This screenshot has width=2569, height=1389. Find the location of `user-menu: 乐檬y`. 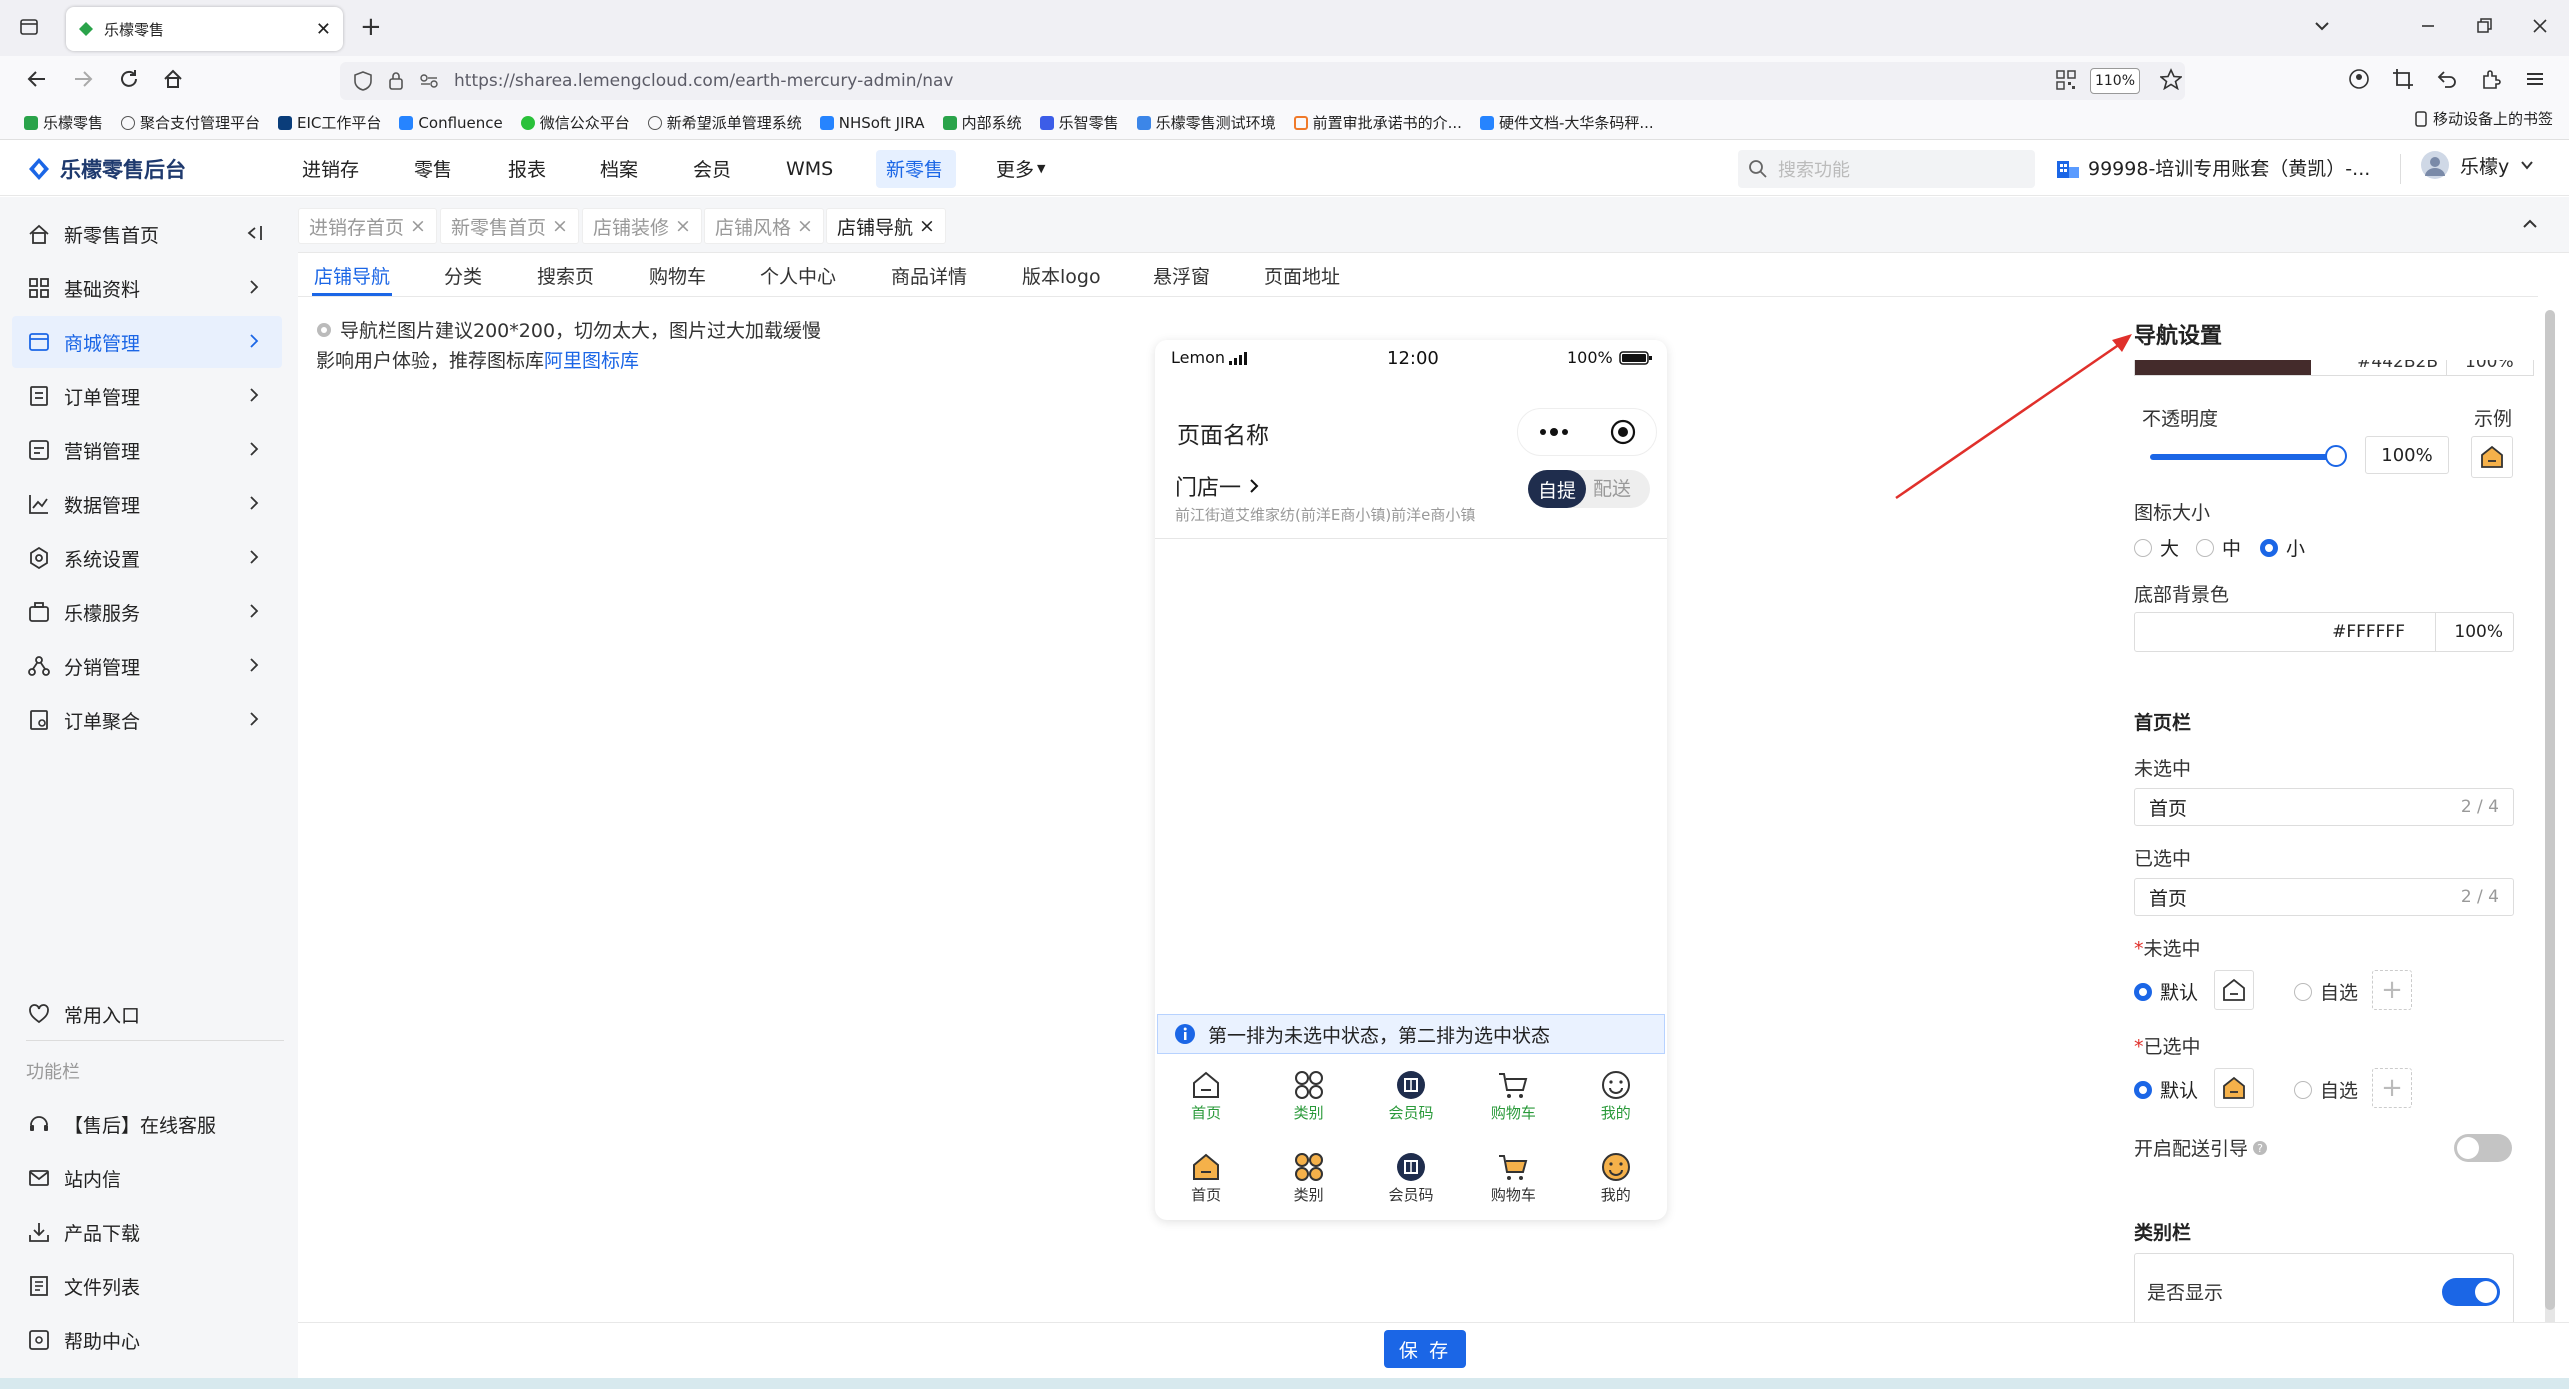

user-menu: 乐檬y is located at coordinates (2477, 165).